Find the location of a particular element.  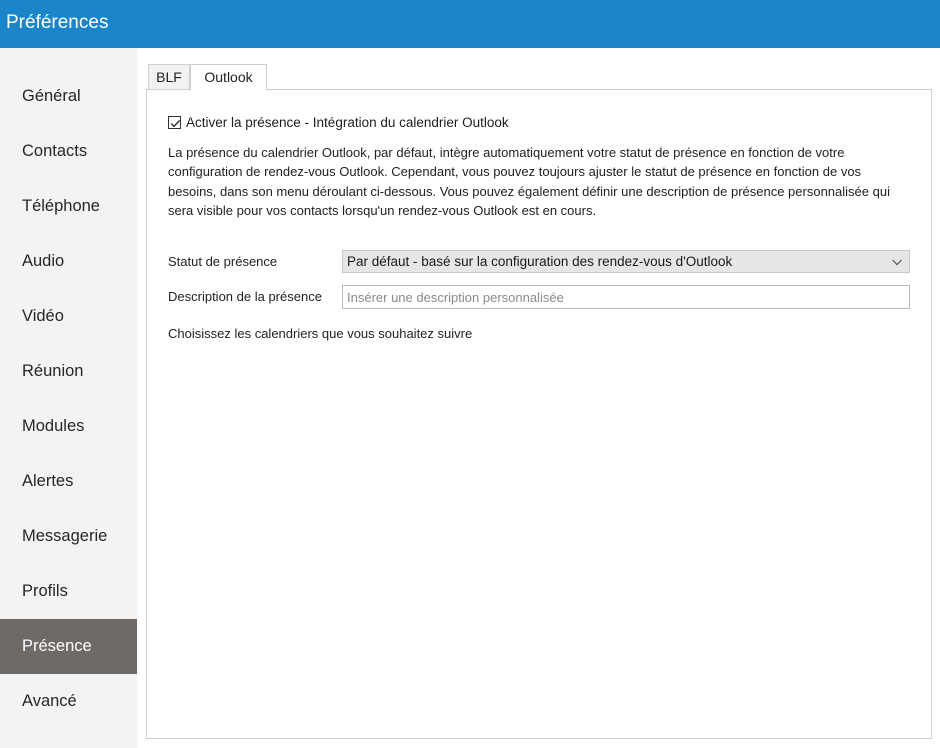

status-label: Statut de présence is located at coordinates (223, 261).